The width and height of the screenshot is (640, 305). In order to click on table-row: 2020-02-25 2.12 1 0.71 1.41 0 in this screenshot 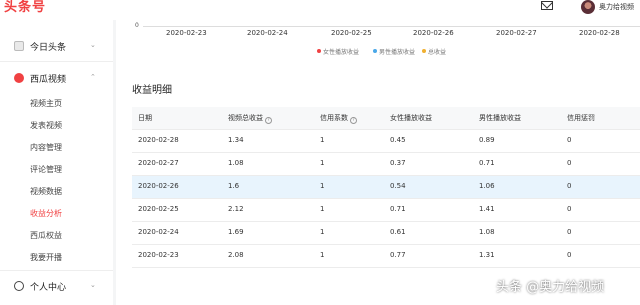, I will do `click(386, 210)`.